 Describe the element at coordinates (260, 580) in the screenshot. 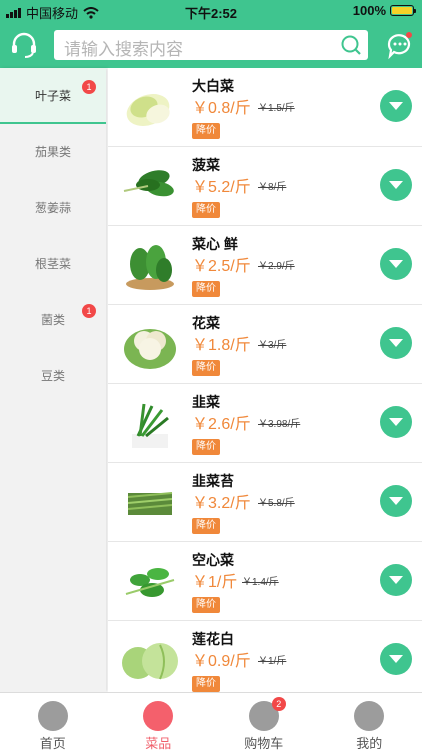

I see `product-original-price: ￥1.4/斤` at that location.